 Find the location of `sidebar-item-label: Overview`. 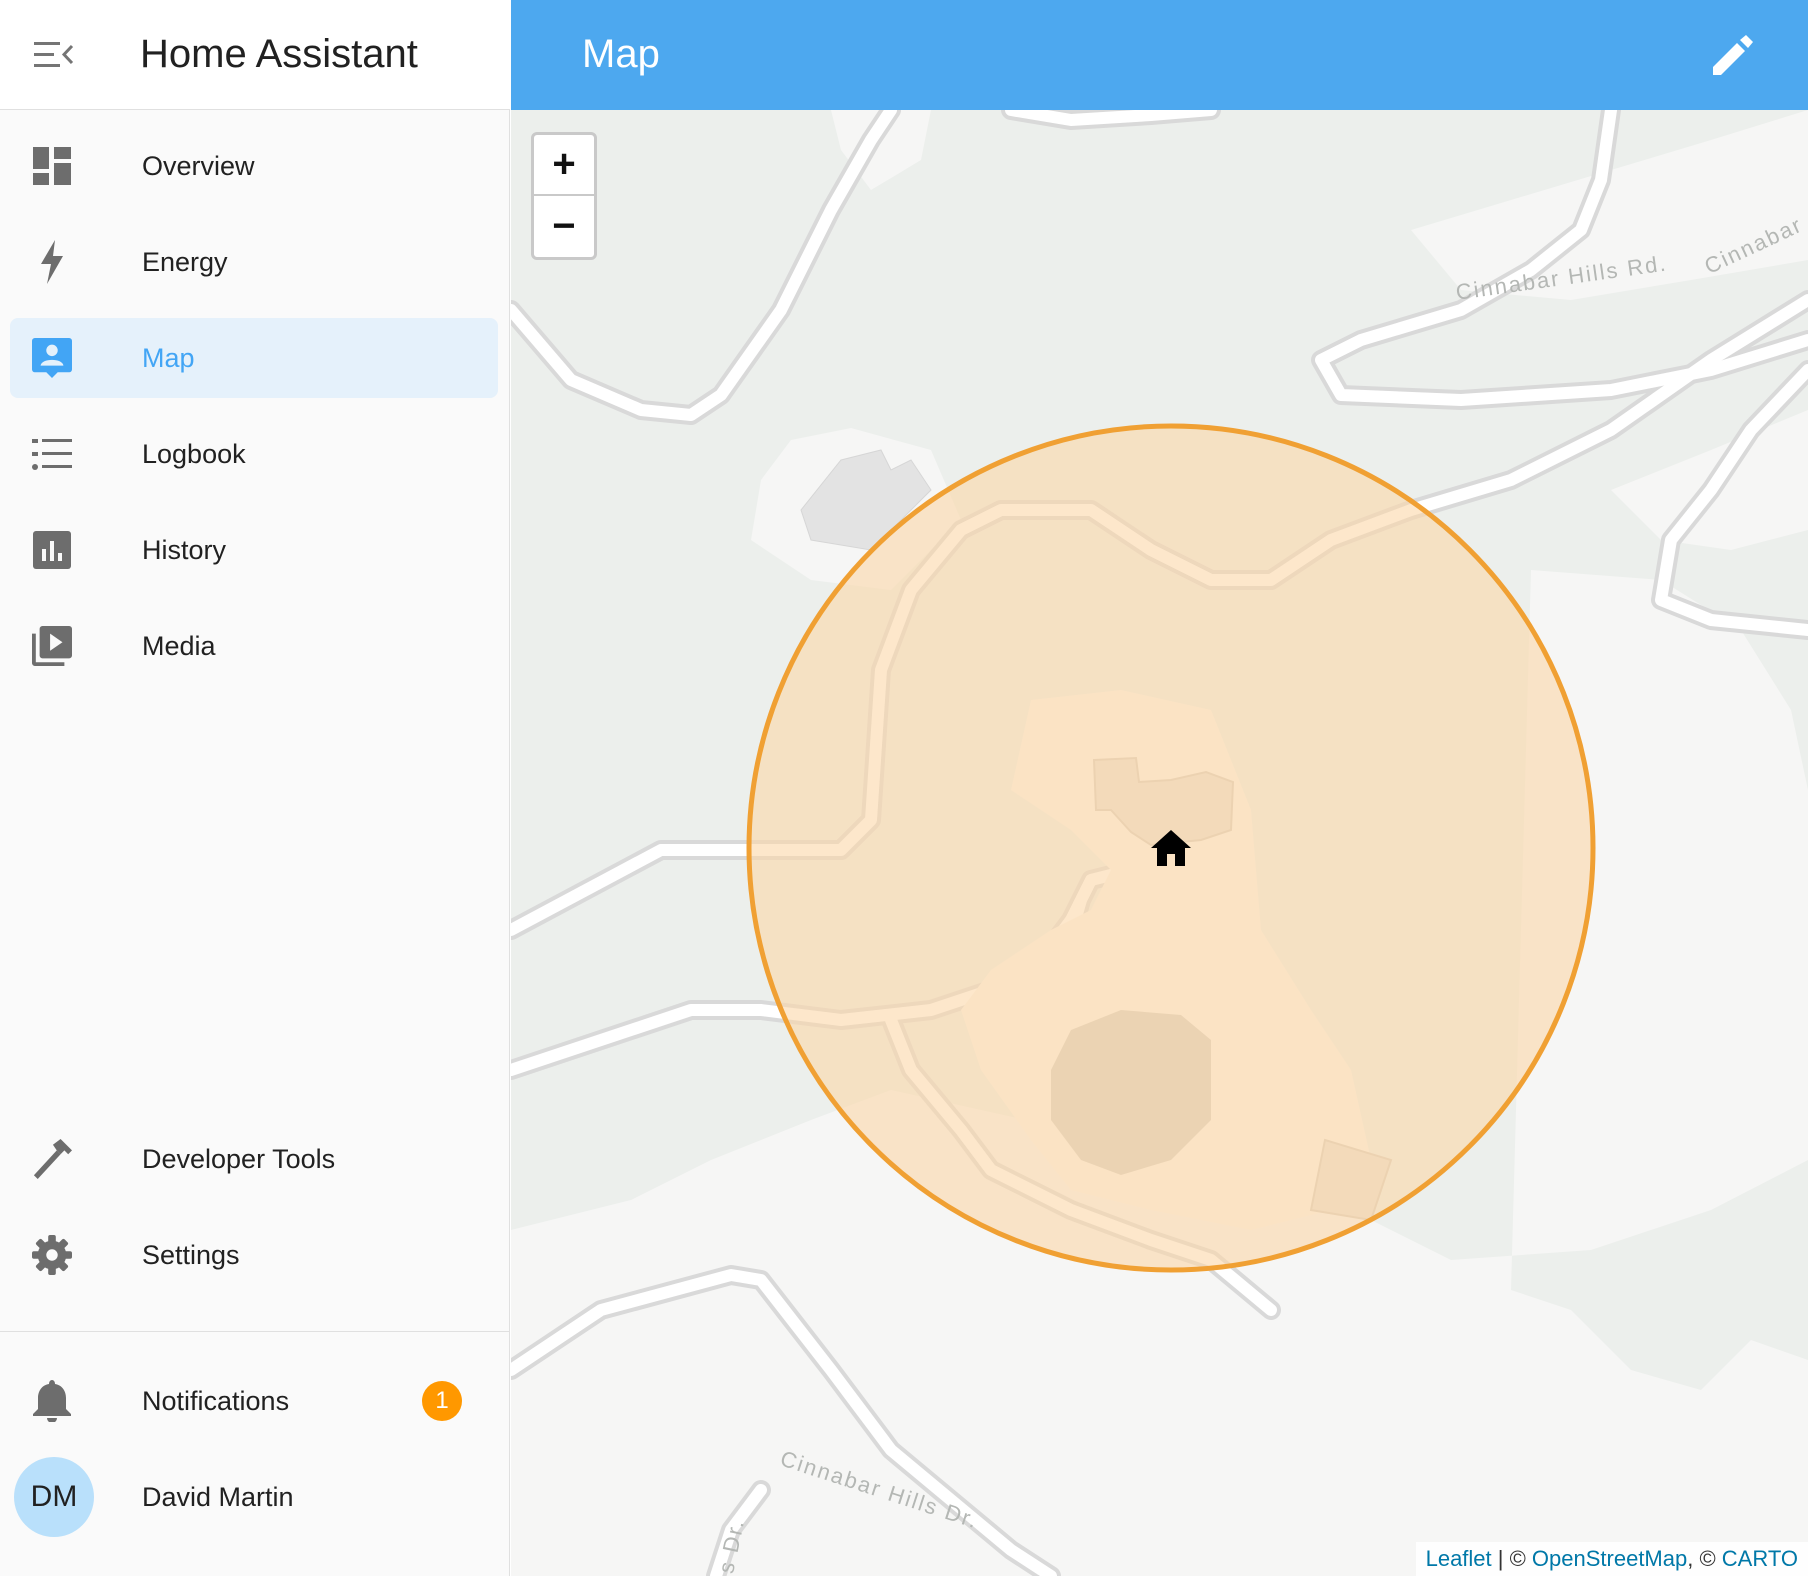

sidebar-item-label: Overview is located at coordinates (198, 166).